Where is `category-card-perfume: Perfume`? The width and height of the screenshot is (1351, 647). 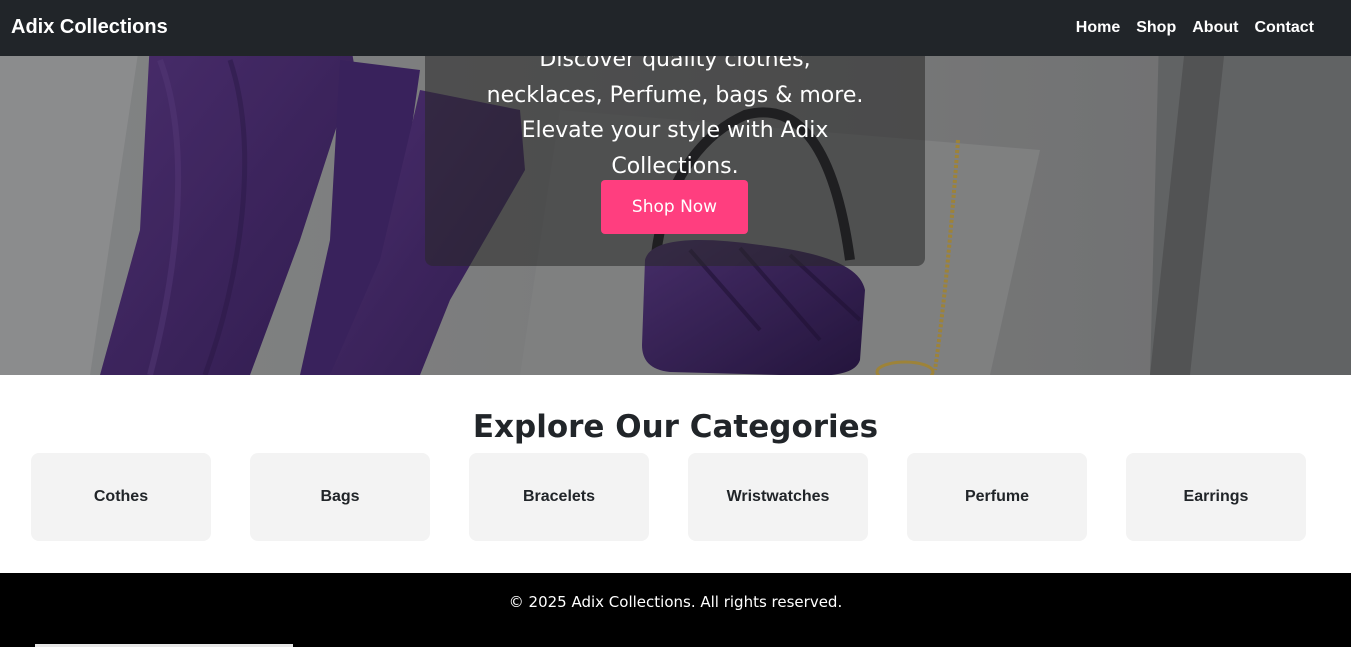
category-card-perfume: Perfume is located at coordinates (997, 497).